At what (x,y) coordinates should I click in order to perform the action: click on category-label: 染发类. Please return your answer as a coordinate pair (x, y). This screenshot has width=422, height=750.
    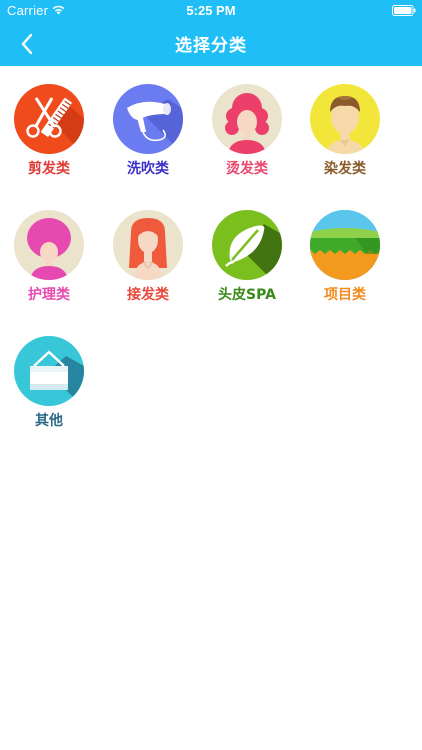
    Looking at the image, I should click on (345, 169).